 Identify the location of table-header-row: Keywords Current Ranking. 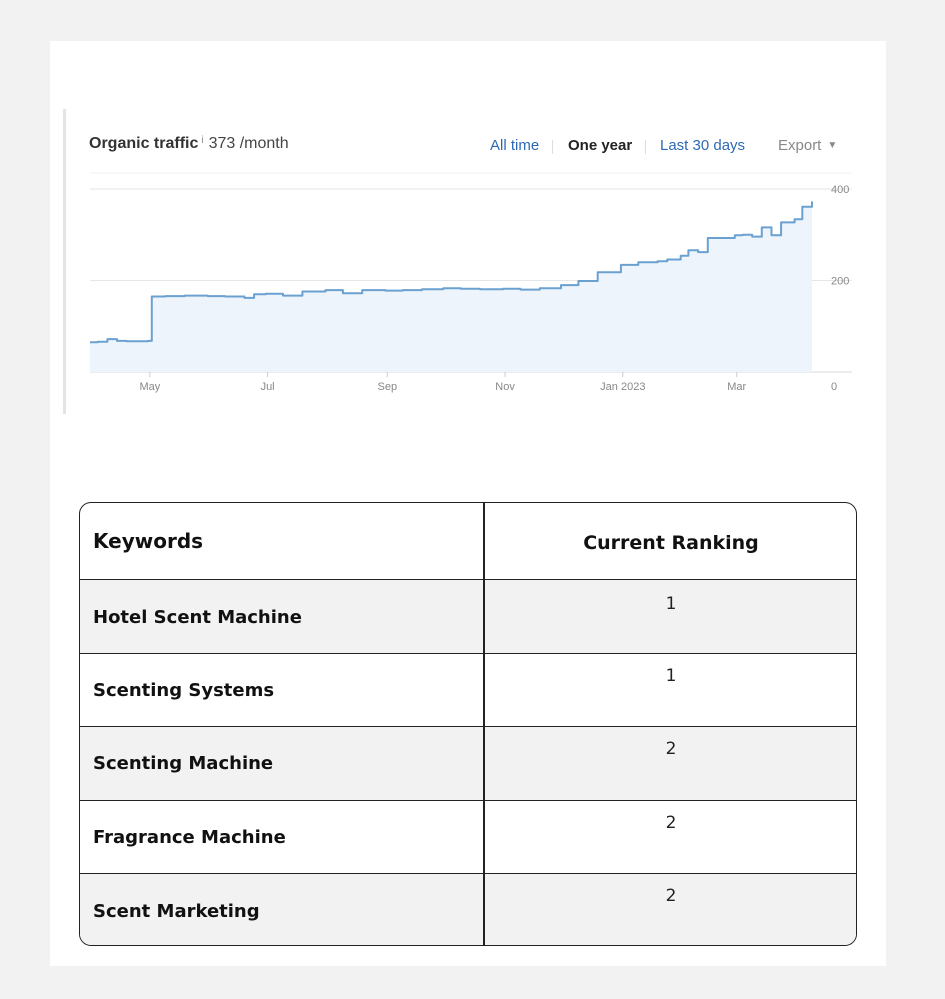
(468, 541).